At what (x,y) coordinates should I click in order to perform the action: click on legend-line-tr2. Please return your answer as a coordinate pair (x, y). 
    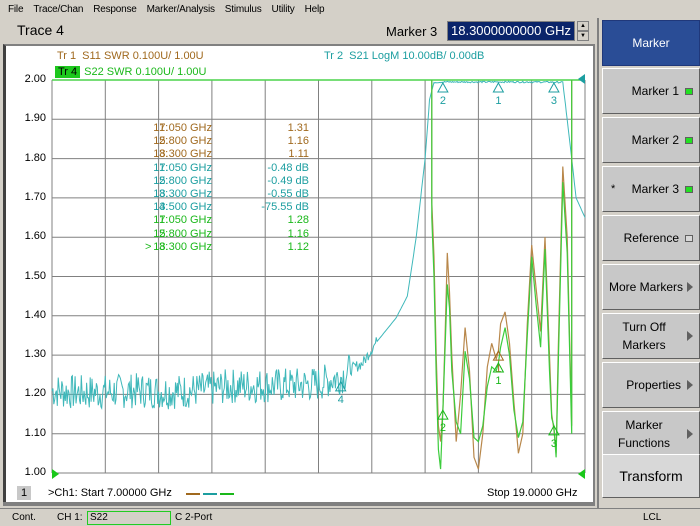
    Looking at the image, I should click on (210, 494).